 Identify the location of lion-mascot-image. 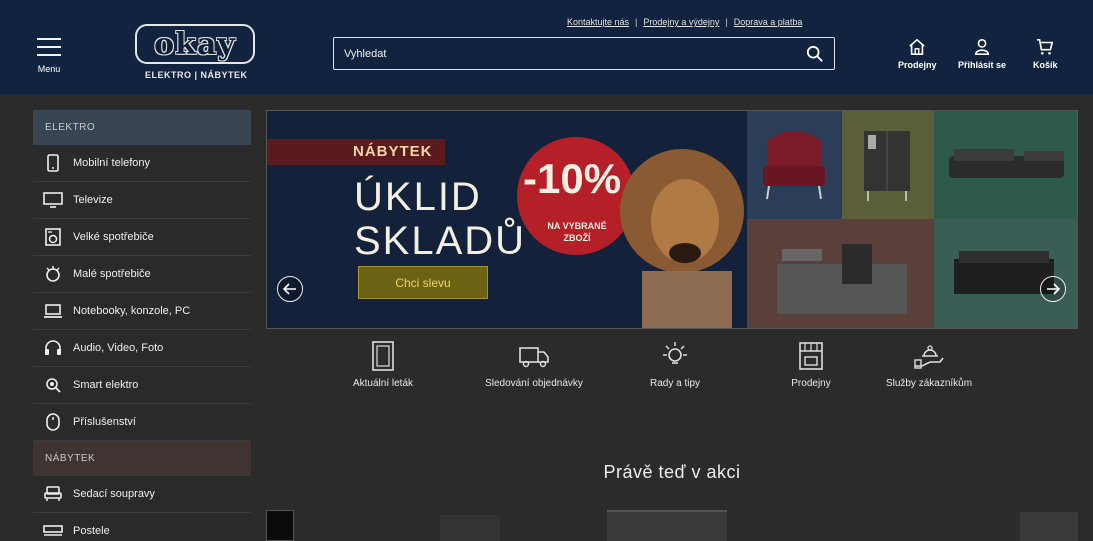
(682, 238).